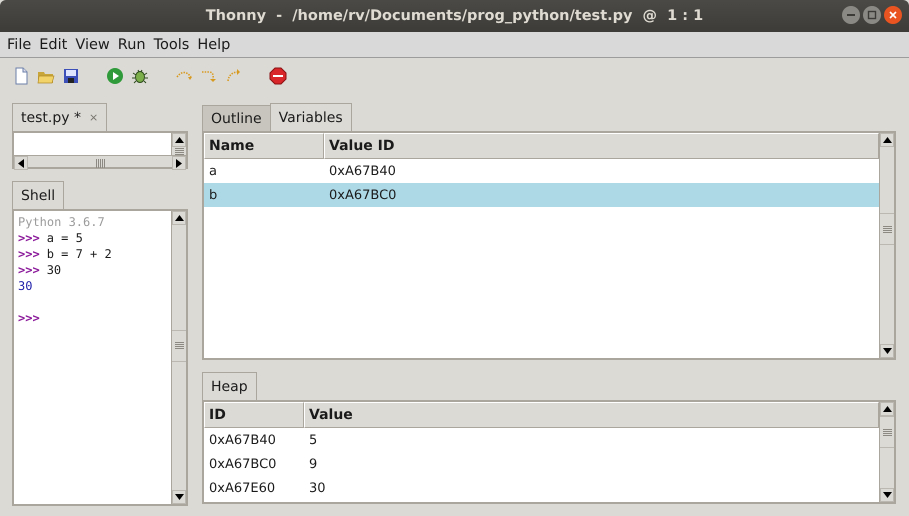 Image resolution: width=909 pixels, height=516 pixels. I want to click on table-cell-text: 0xA67E60, so click(242, 488).